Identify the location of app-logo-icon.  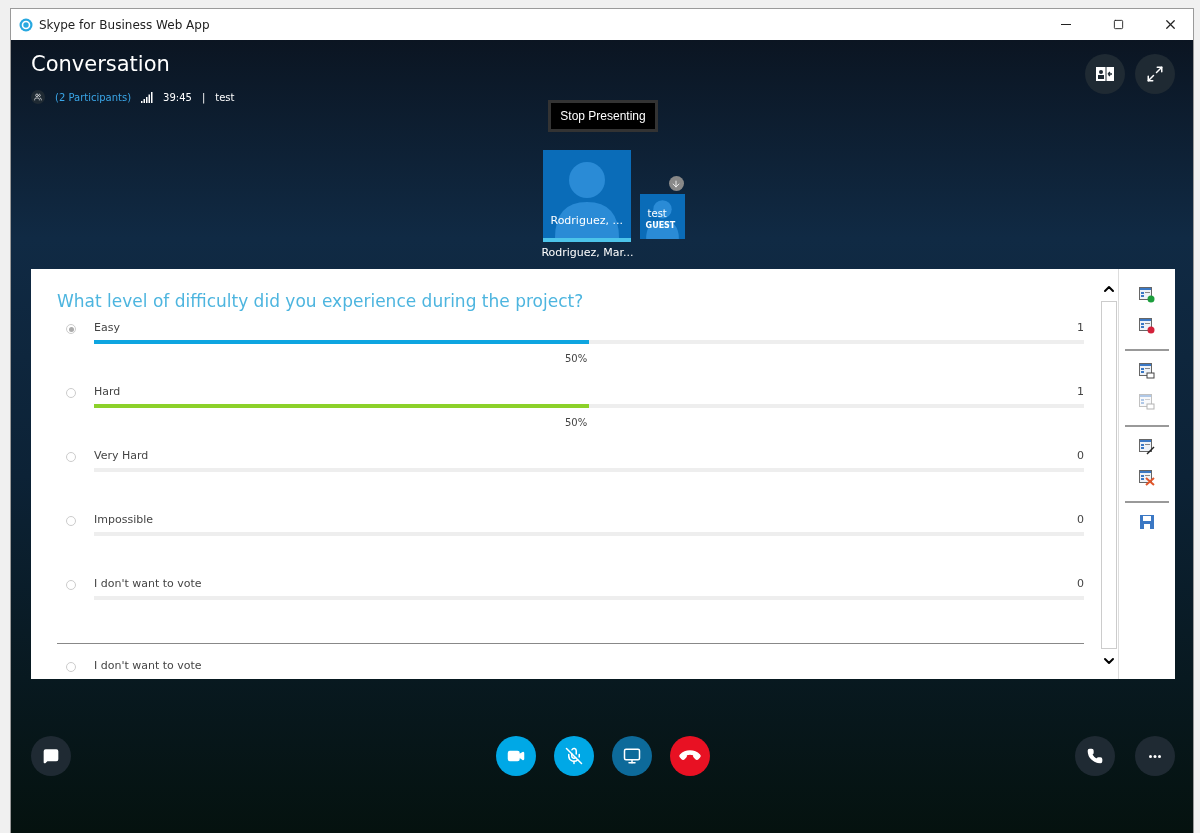
(26, 24).